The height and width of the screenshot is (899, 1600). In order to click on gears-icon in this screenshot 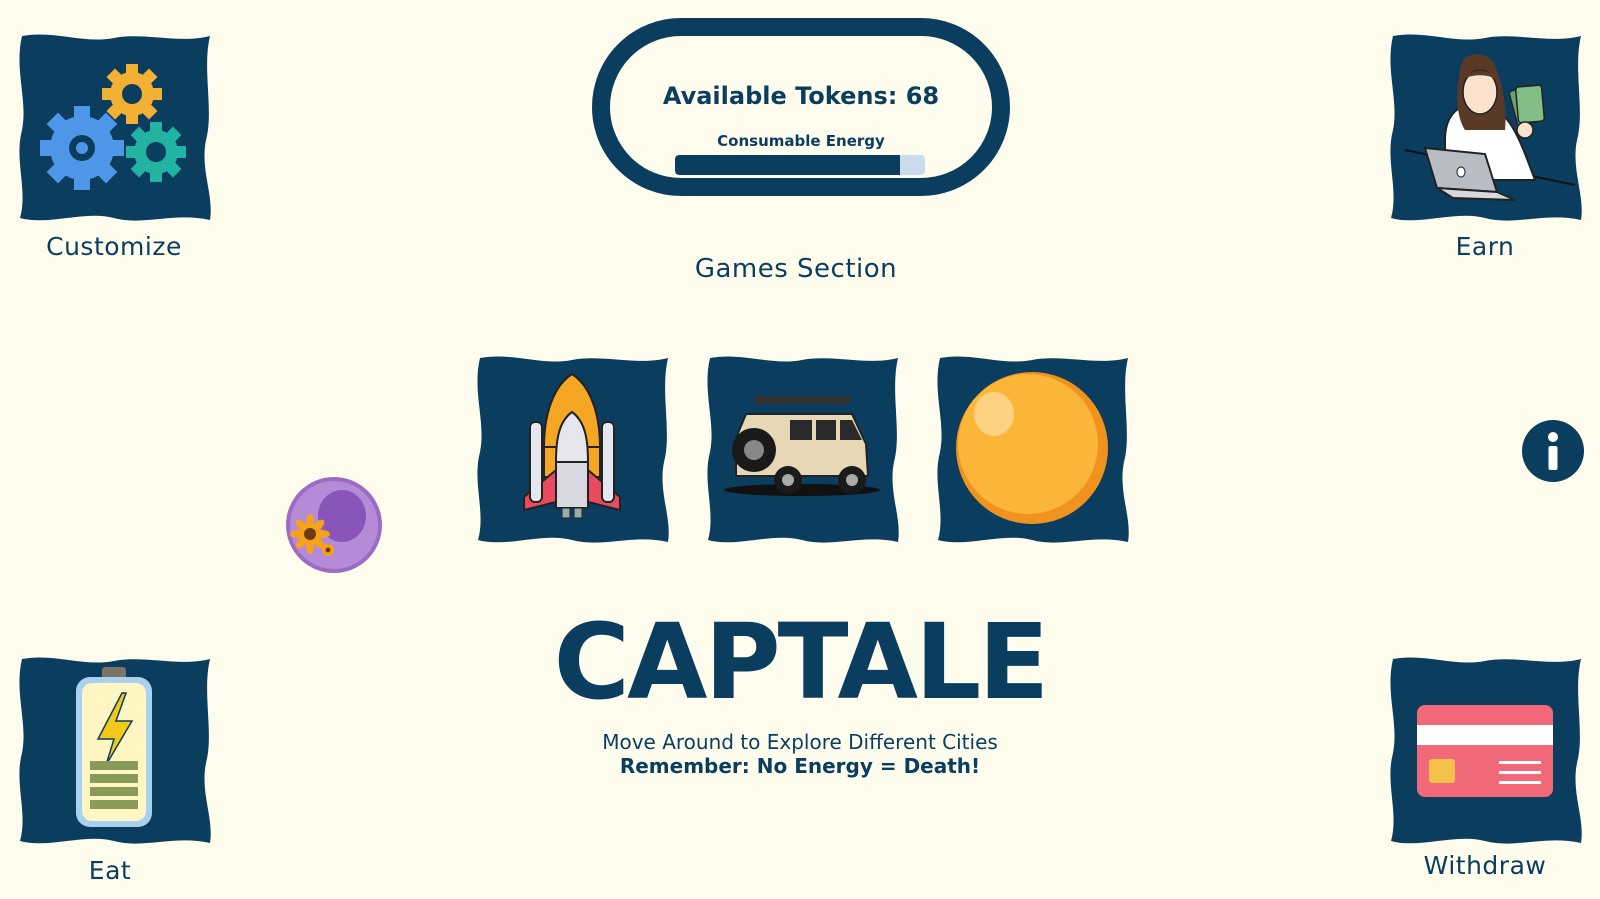, I will do `click(113, 127)`.